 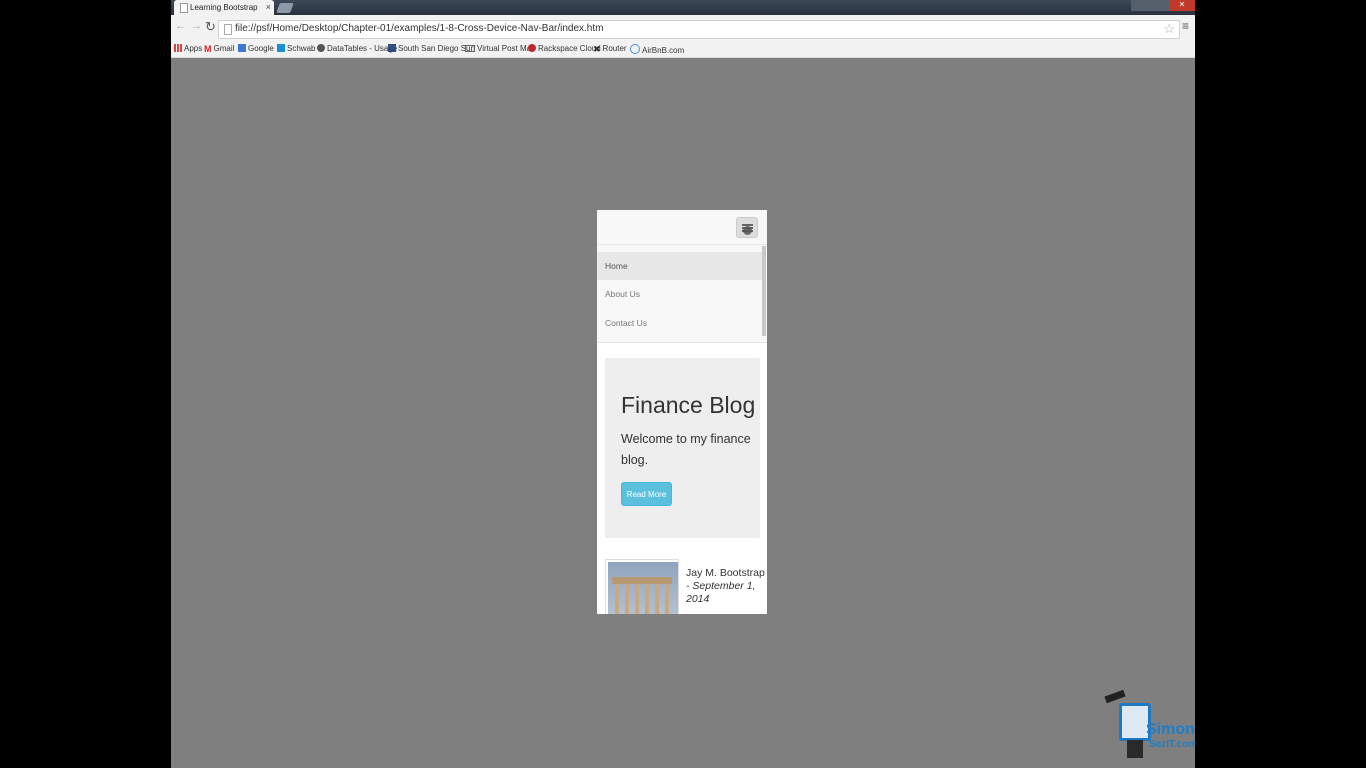 What do you see at coordinates (321, 48) in the screenshot?
I see `datatables-icon` at bounding box center [321, 48].